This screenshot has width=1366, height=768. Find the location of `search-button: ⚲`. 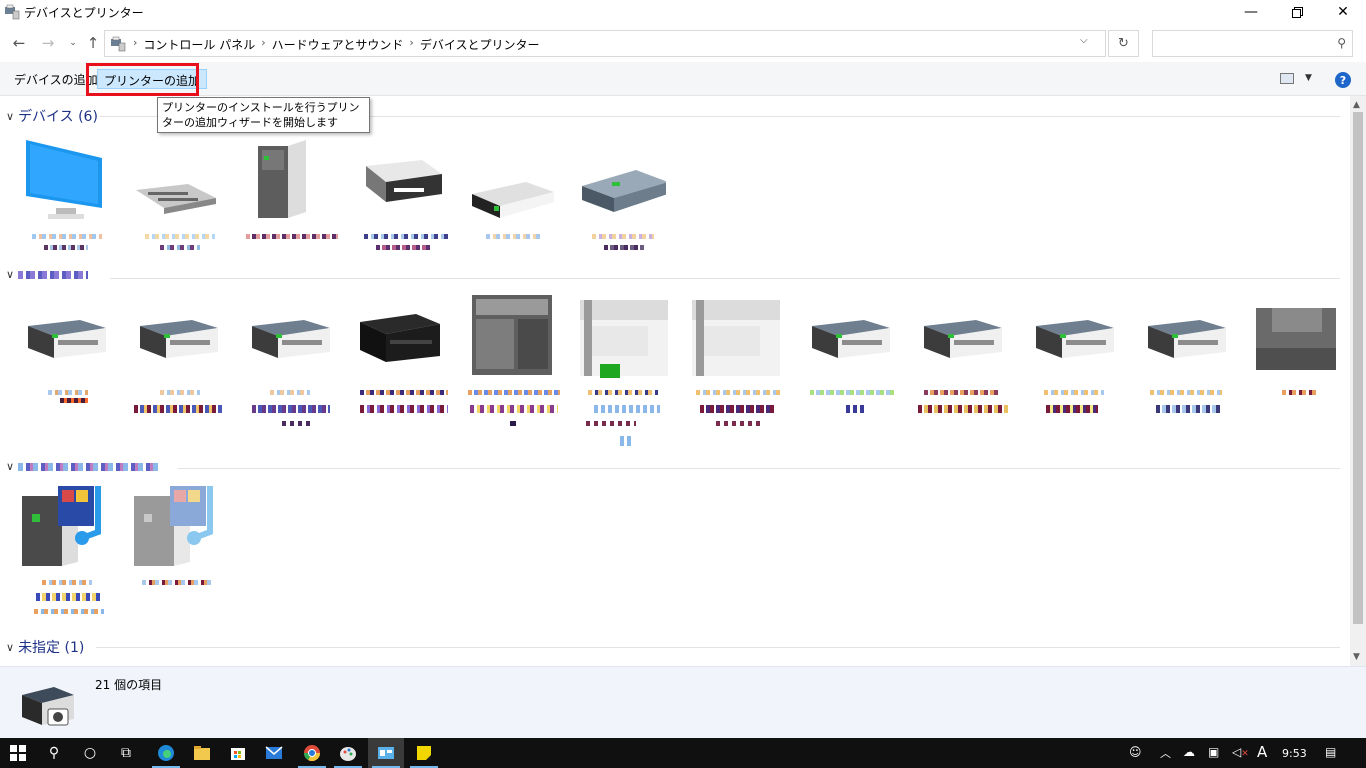

search-button: ⚲ is located at coordinates (54, 753).